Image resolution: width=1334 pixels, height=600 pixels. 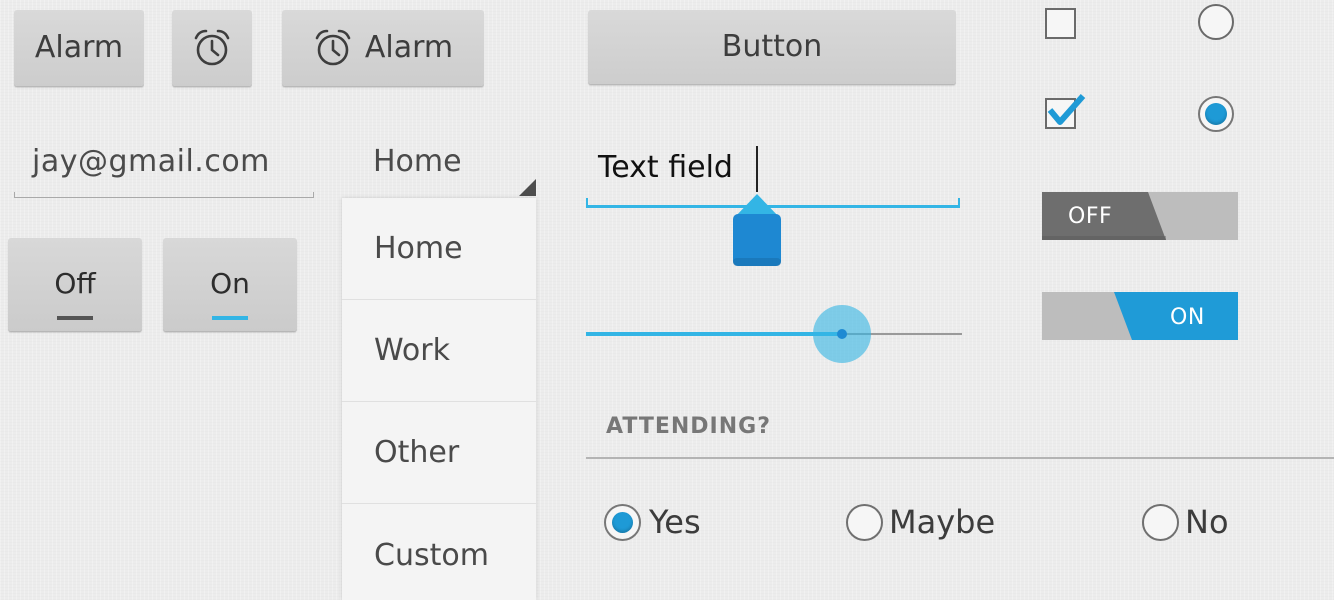 I want to click on seekbar-progress, so click(x=714, y=334).